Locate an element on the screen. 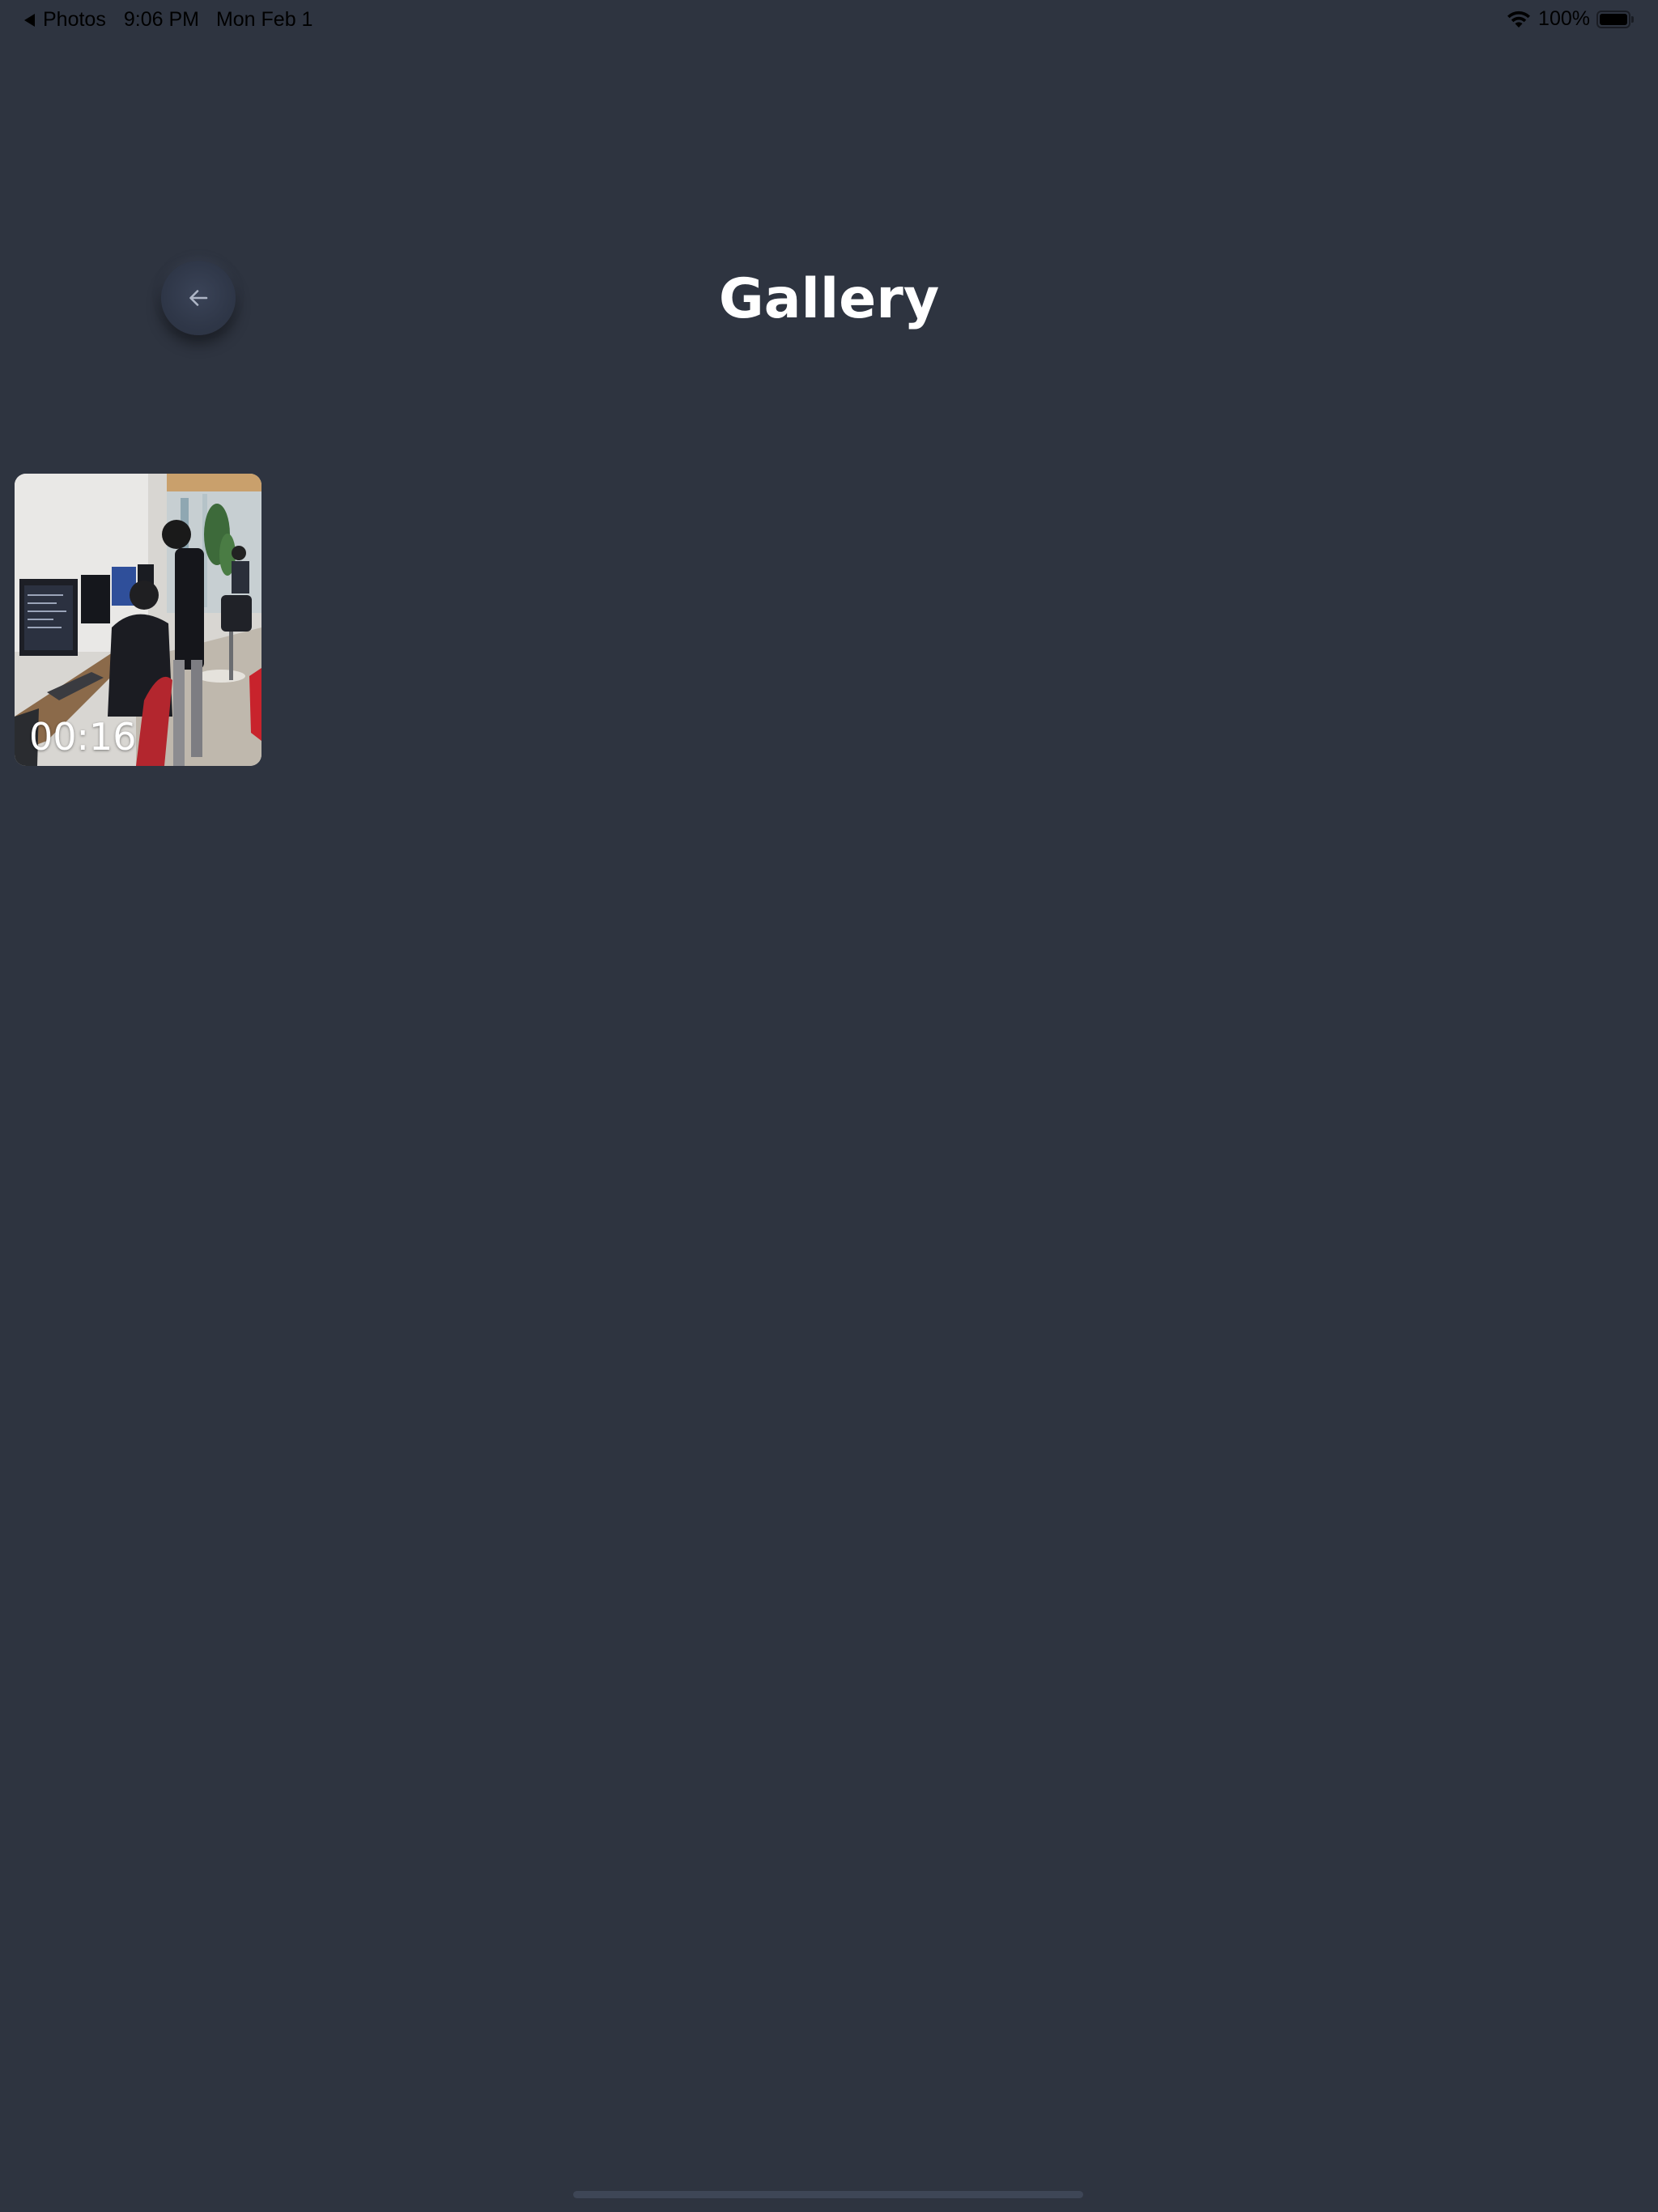  gallery-grid: 00:16 is located at coordinates (138, 620).